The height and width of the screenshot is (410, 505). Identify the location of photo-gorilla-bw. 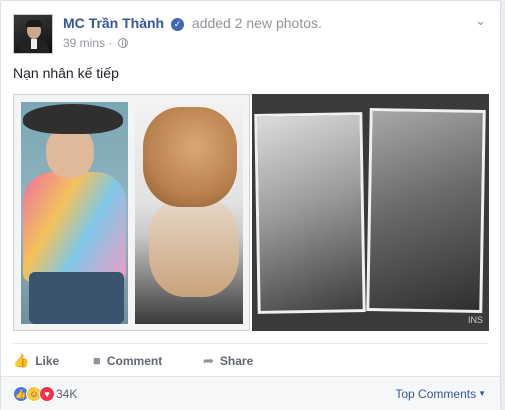
(426, 210).